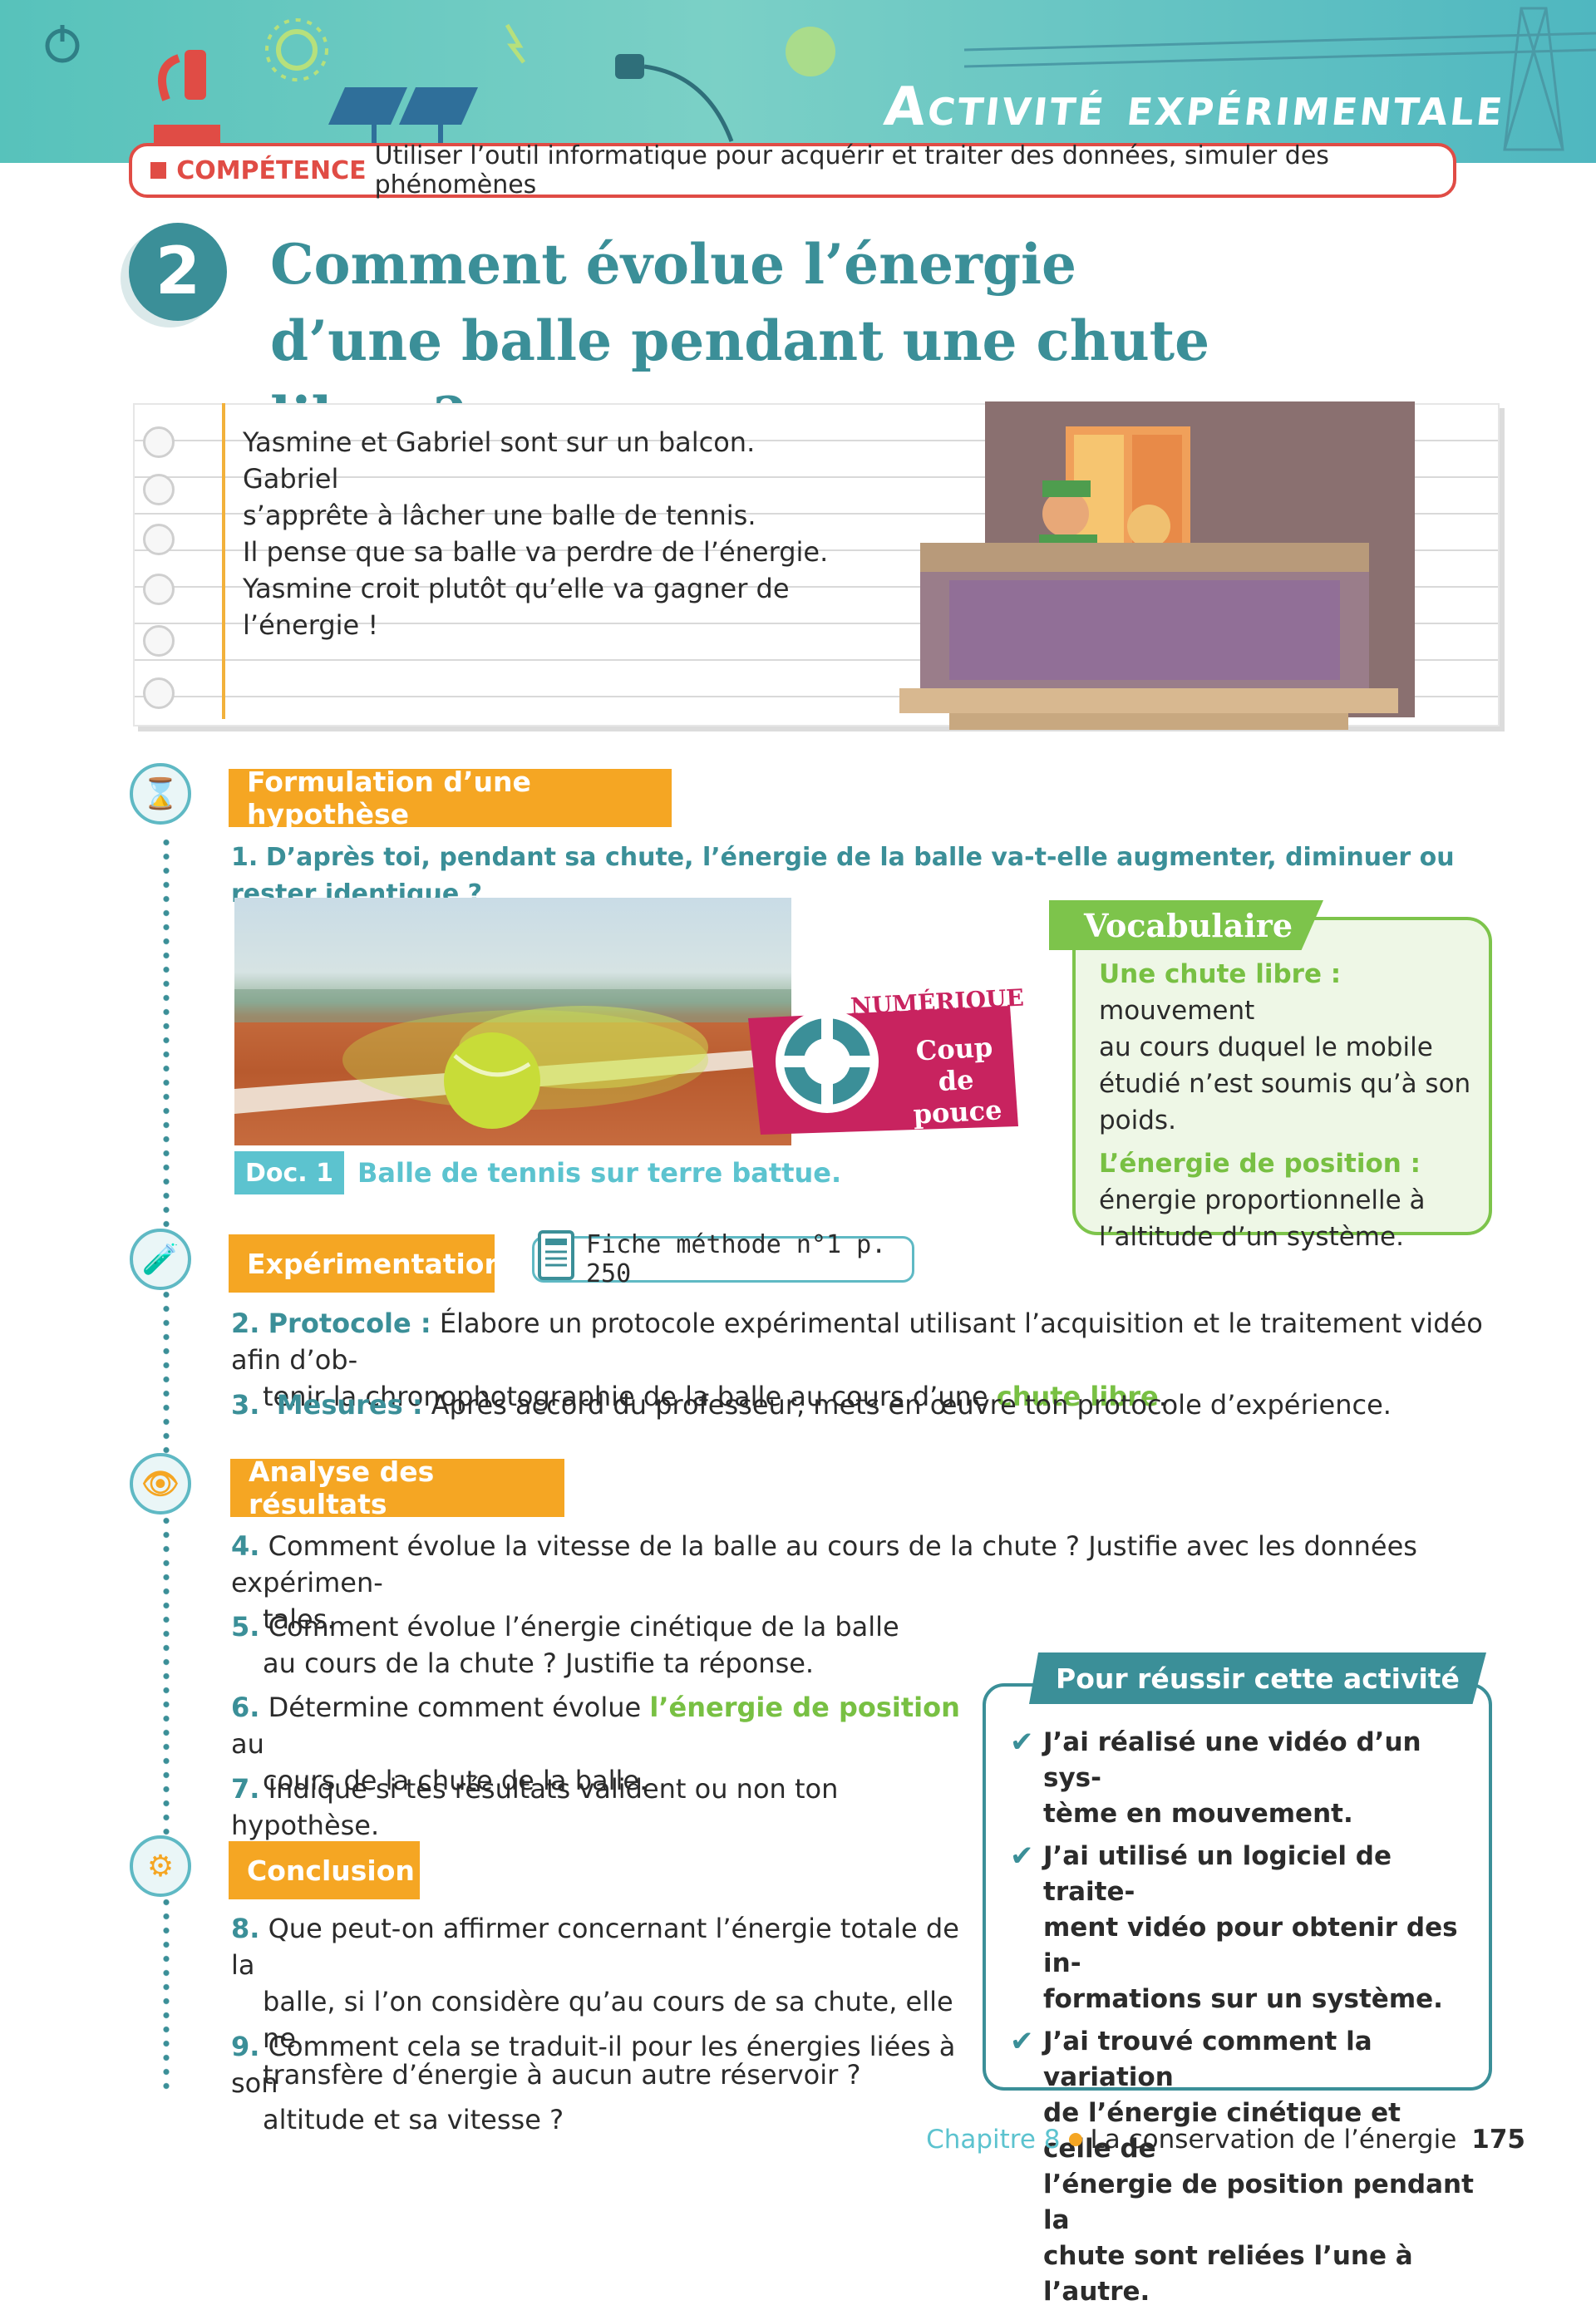 The height and width of the screenshot is (2310, 1596). What do you see at coordinates (1177, 1011) in the screenshot?
I see `vocab-def: mouvement` at bounding box center [1177, 1011].